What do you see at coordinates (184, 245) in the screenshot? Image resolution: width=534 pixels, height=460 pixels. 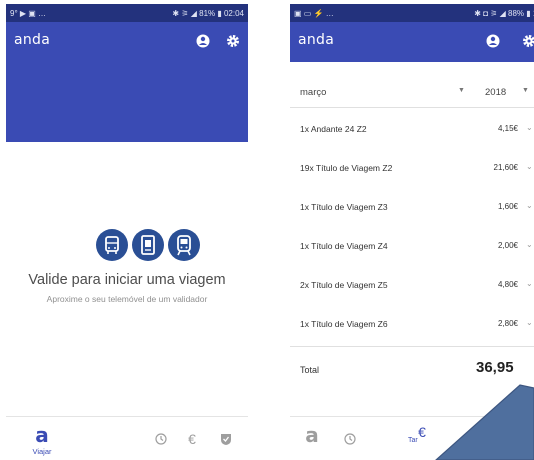 I see `train-icon` at bounding box center [184, 245].